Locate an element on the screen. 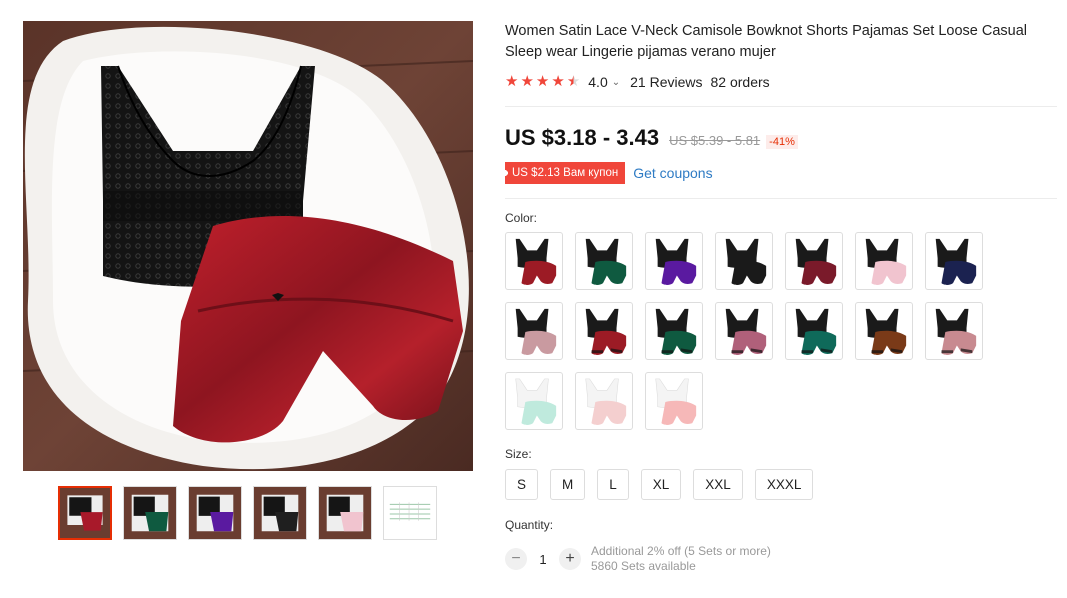 This screenshot has height=598, width=1067. stock-available: 5860 Sets available is located at coordinates (643, 566).